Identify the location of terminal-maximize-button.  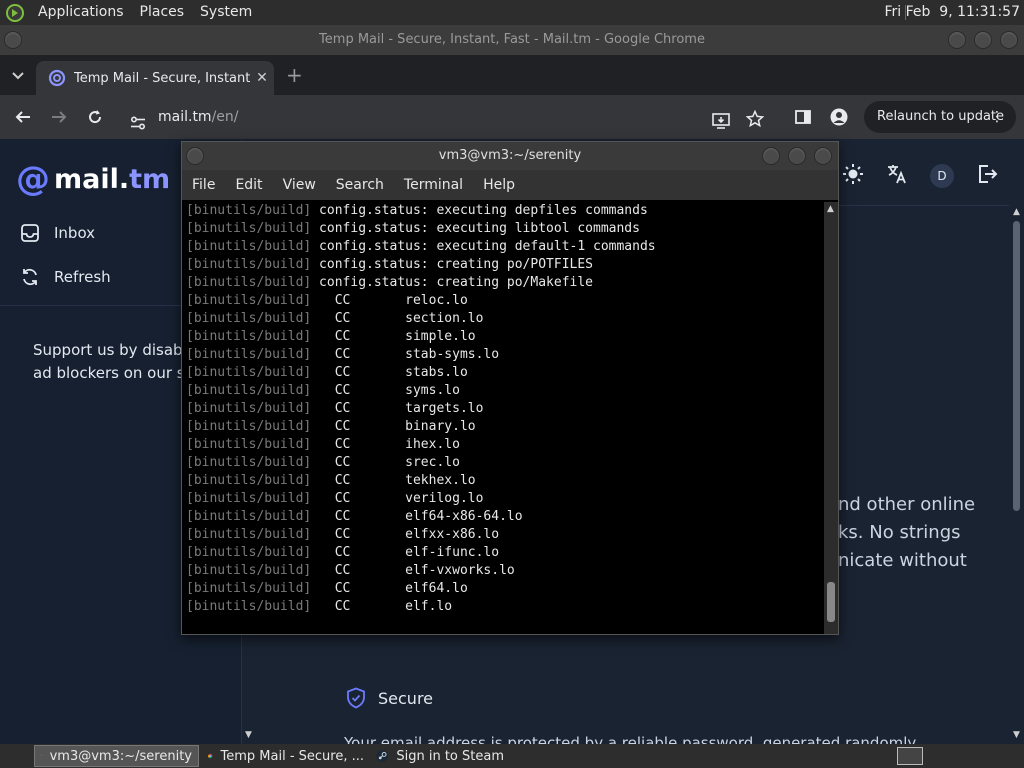
(797, 156).